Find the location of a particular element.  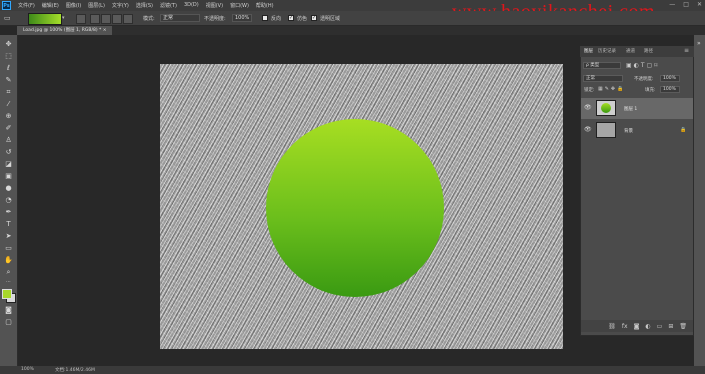

panel-menu-icon: ≡ is located at coordinates (686, 50).